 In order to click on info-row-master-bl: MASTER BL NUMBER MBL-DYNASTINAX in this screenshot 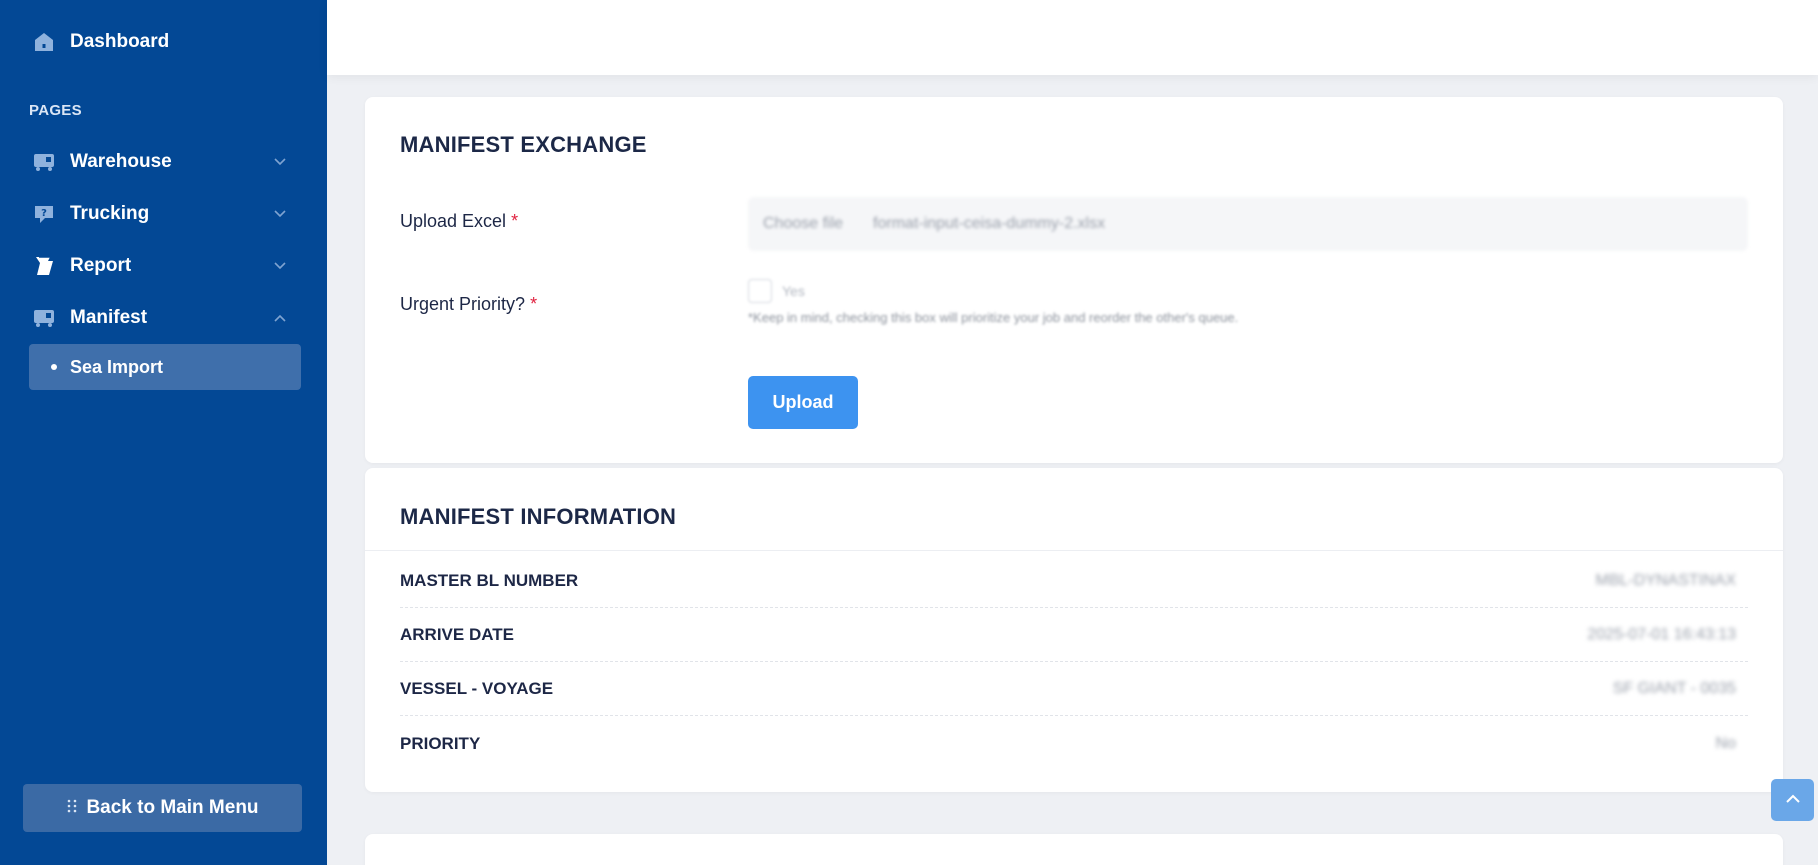, I will do `click(1074, 581)`.